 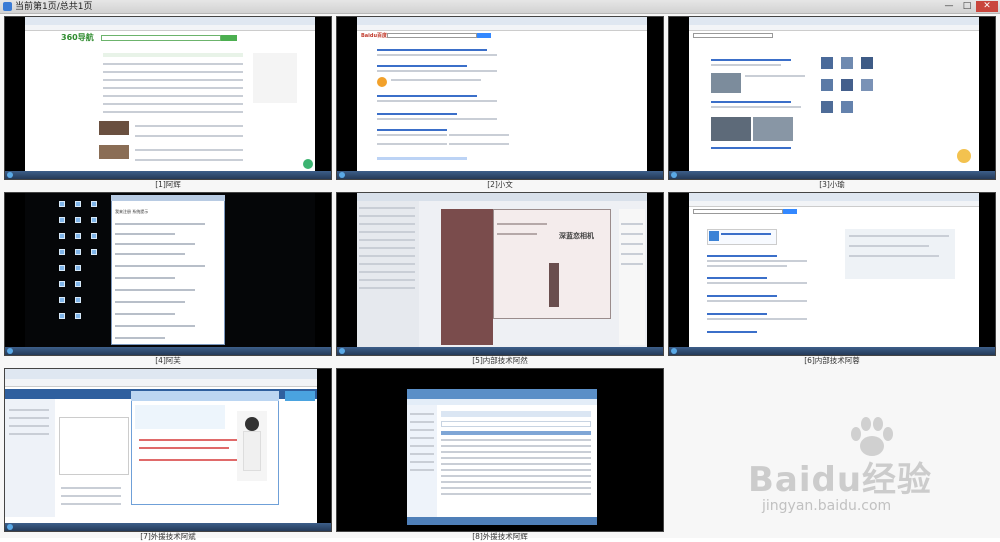 What do you see at coordinates (840, 480) in the screenshot?
I see `watermark-brand: Baidu经验` at bounding box center [840, 480].